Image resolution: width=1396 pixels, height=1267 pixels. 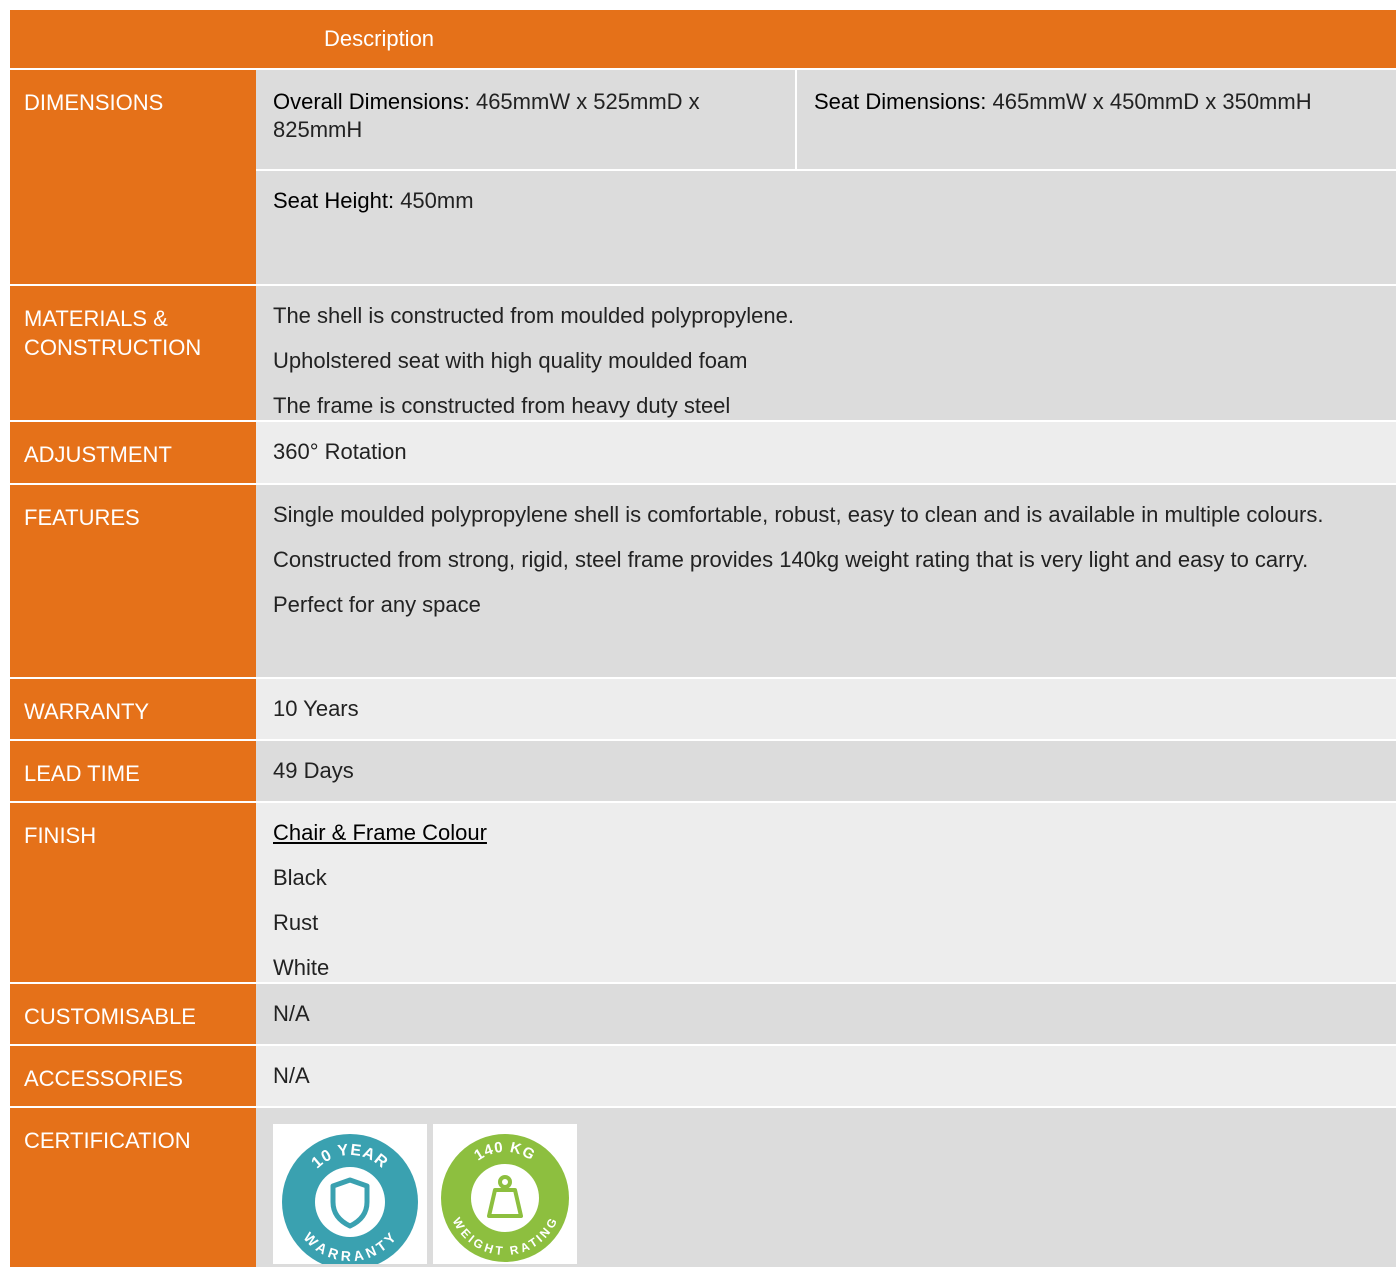 What do you see at coordinates (133, 1187) in the screenshot?
I see `label-certification: CERTIFICATION` at bounding box center [133, 1187].